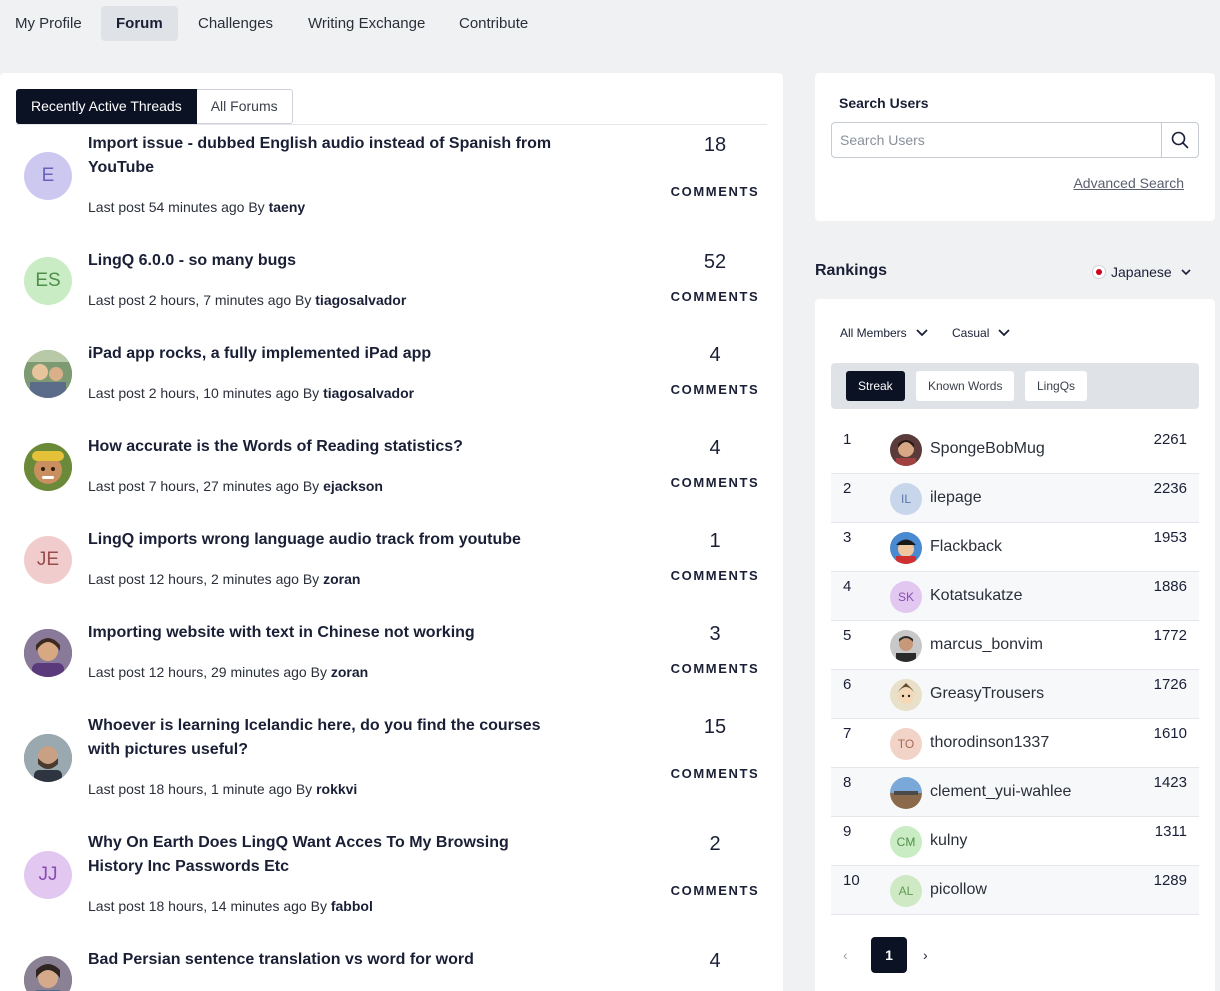 The width and height of the screenshot is (1220, 991). I want to click on pagination-next: ›, so click(929, 955).